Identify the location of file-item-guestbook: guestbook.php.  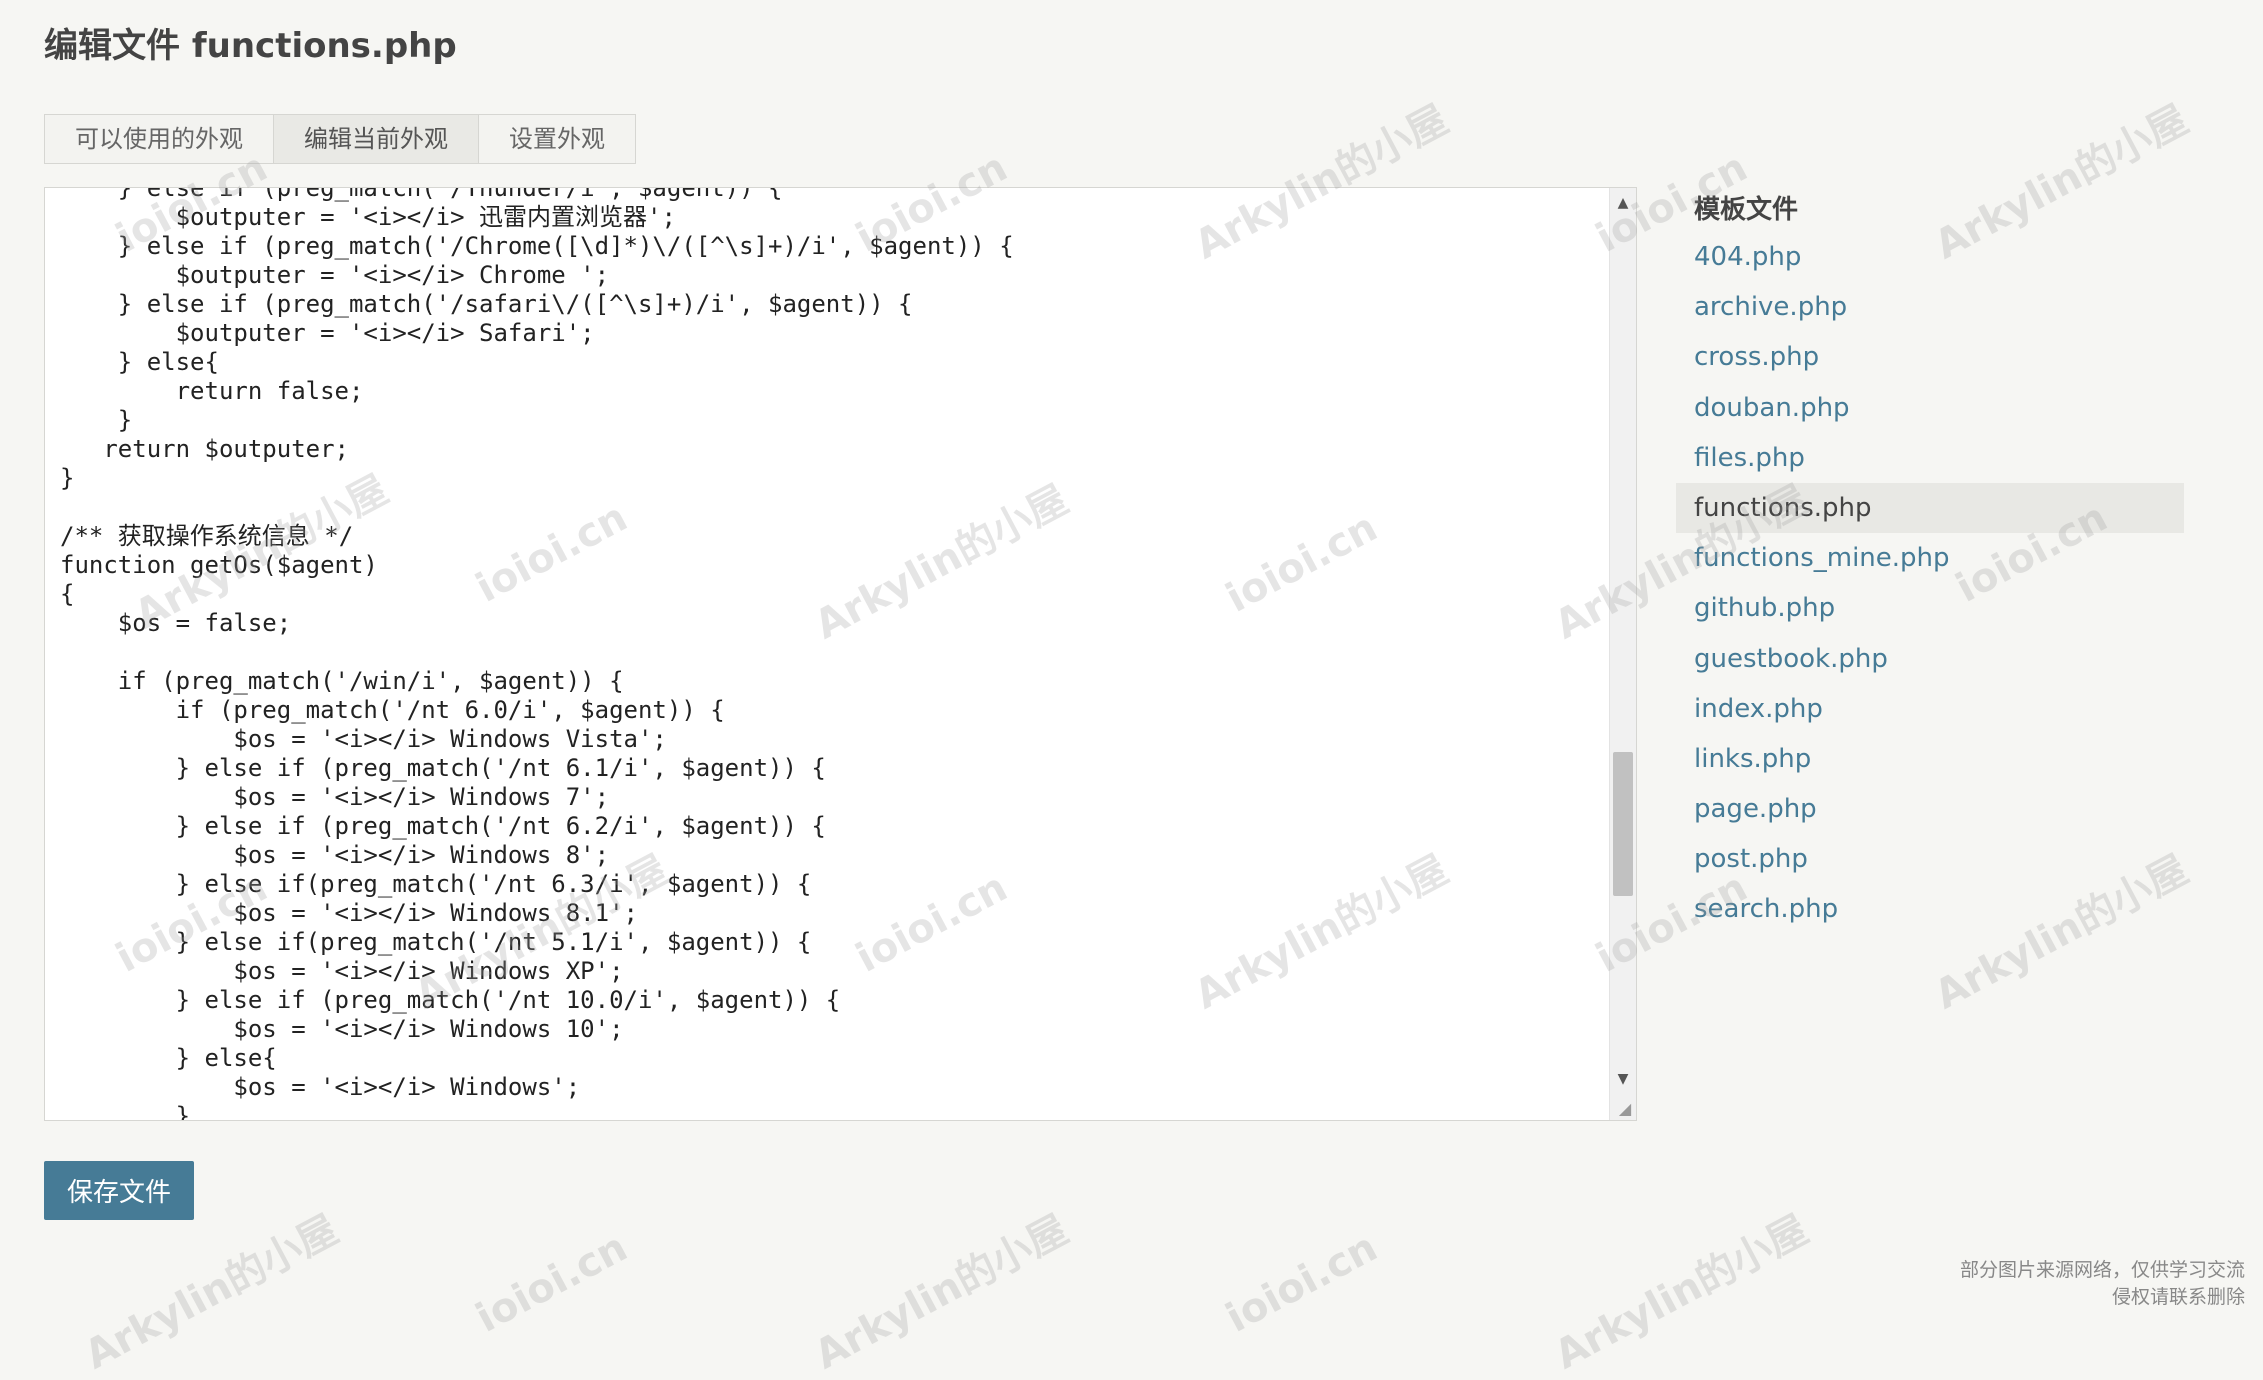
(1930, 659).